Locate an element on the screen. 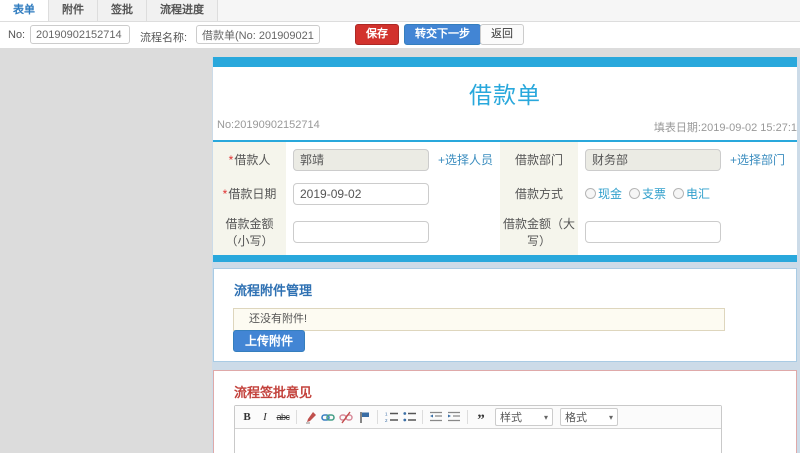  copy-formatting-icon is located at coordinates (310, 417).